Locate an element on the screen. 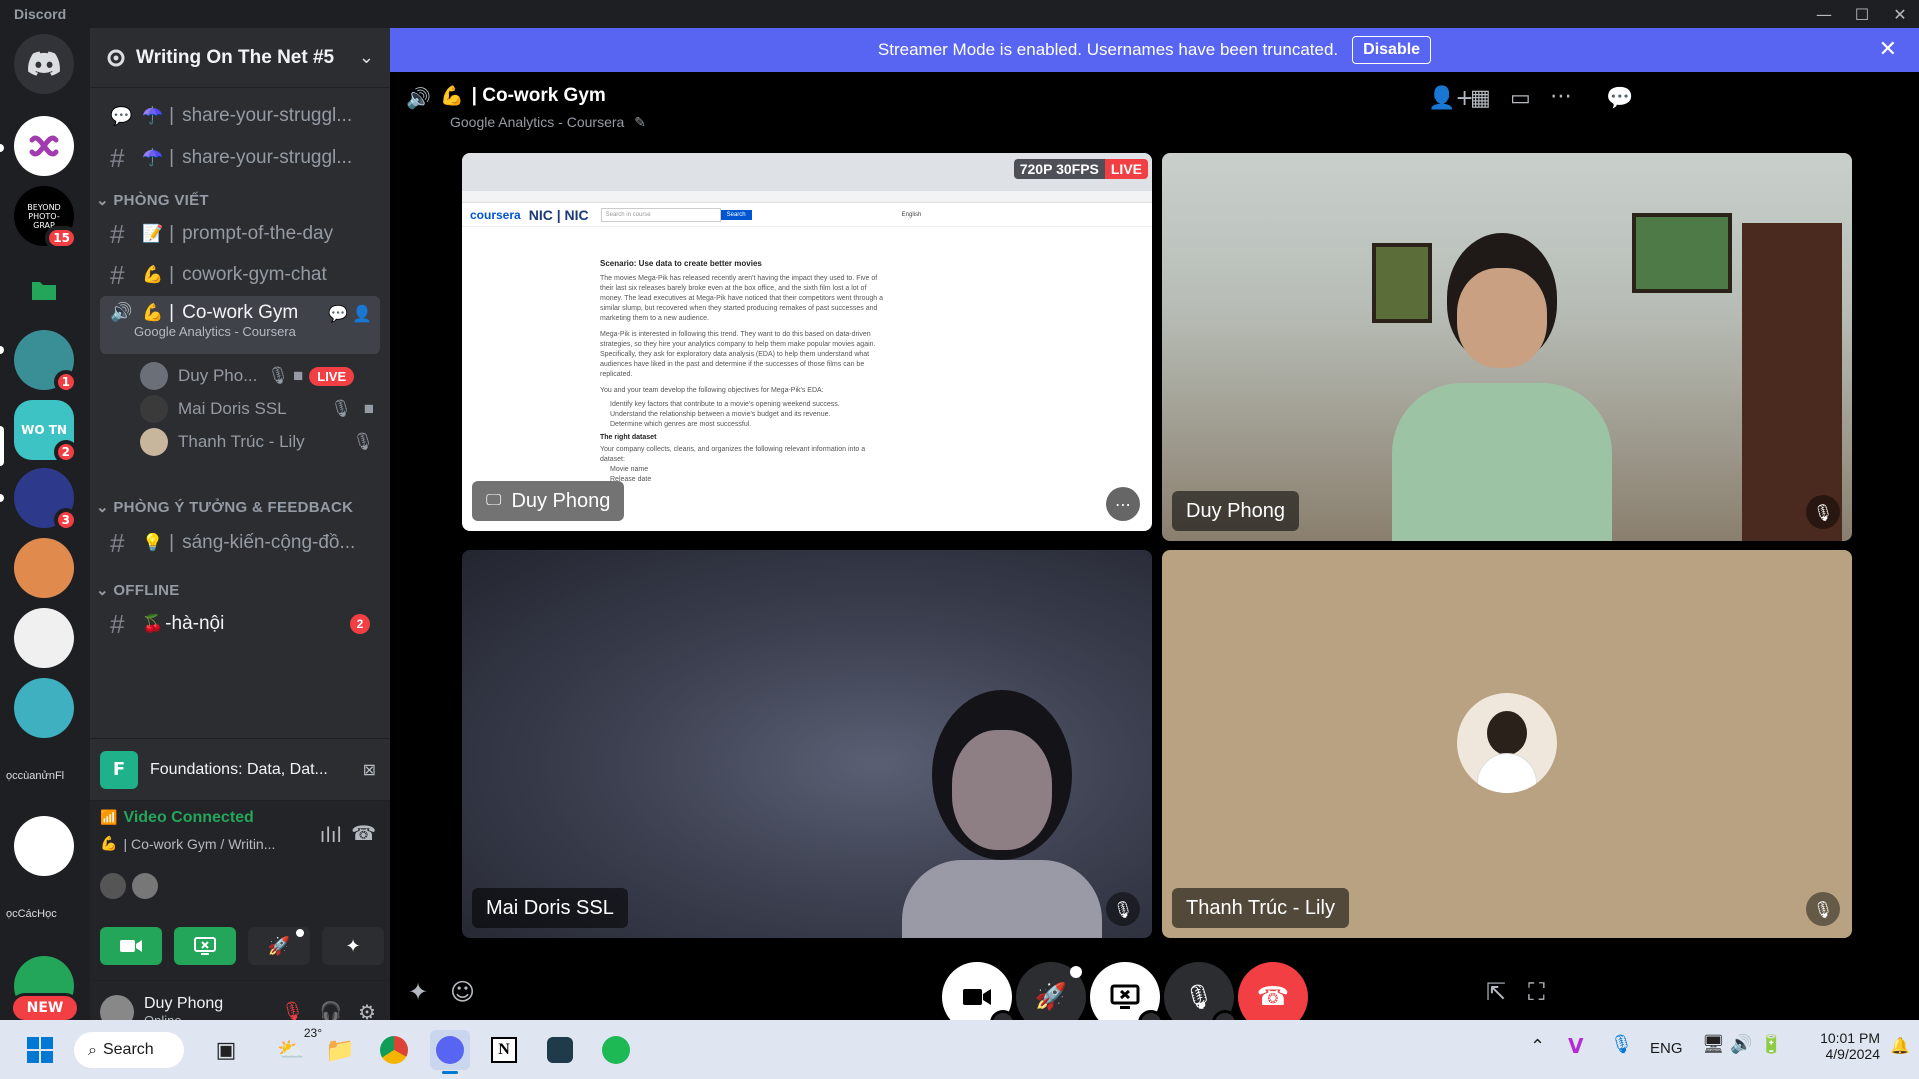 This screenshot has height=1079, width=1919. app-tray-icon: V is located at coordinates (1575, 1046).